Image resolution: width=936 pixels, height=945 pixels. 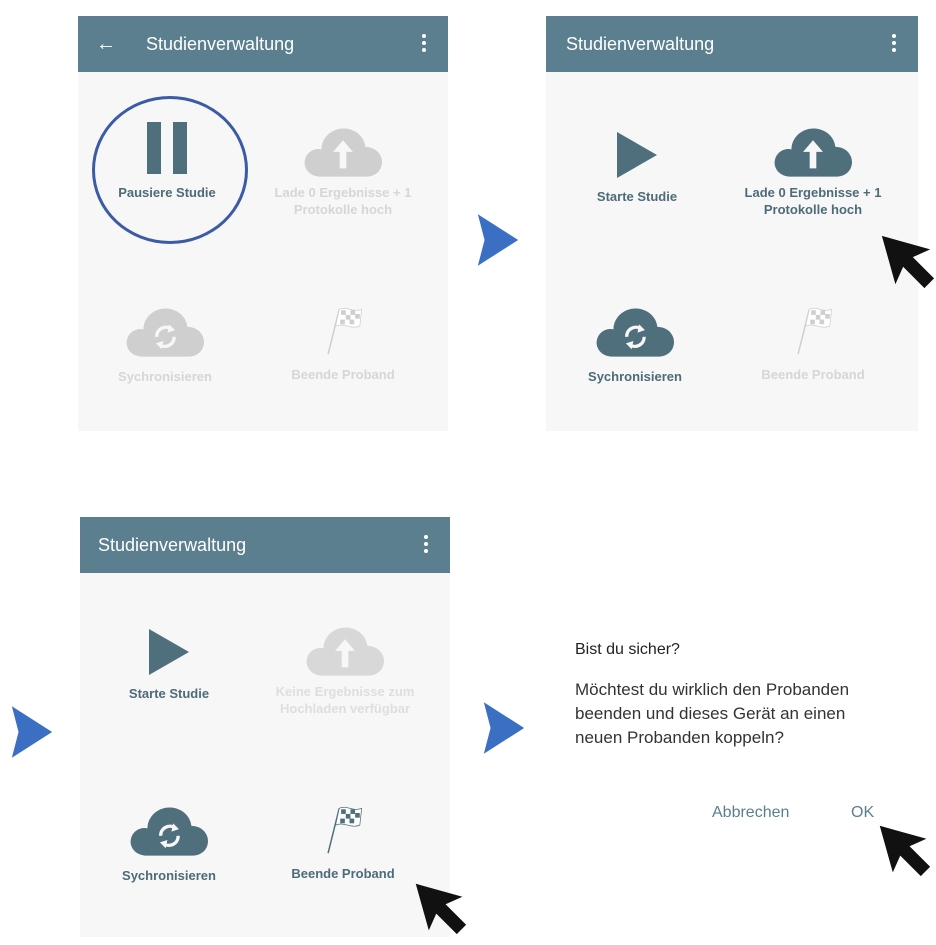 I want to click on pause-study-button: Pausiere Studie, so click(x=167, y=160).